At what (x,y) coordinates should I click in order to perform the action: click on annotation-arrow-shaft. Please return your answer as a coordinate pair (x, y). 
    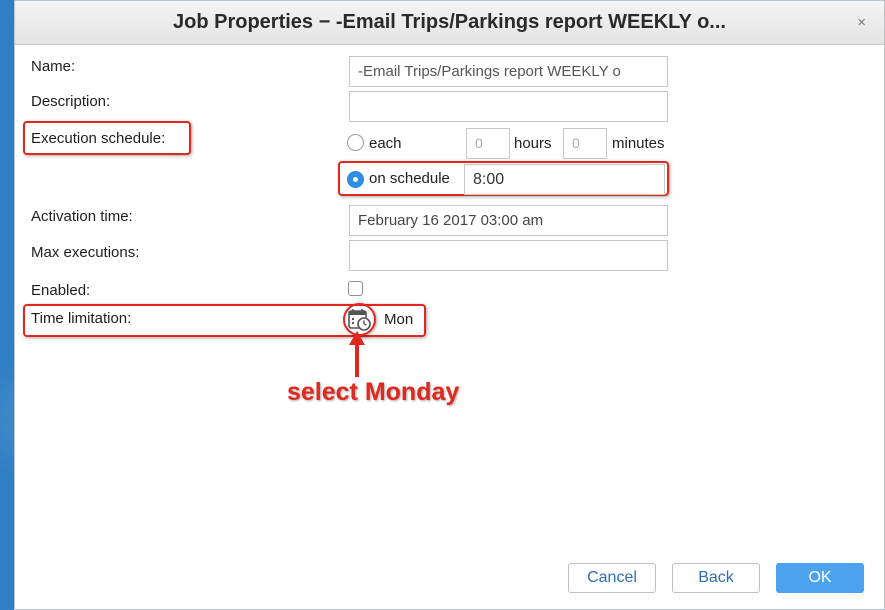
    Looking at the image, I should click on (357, 359).